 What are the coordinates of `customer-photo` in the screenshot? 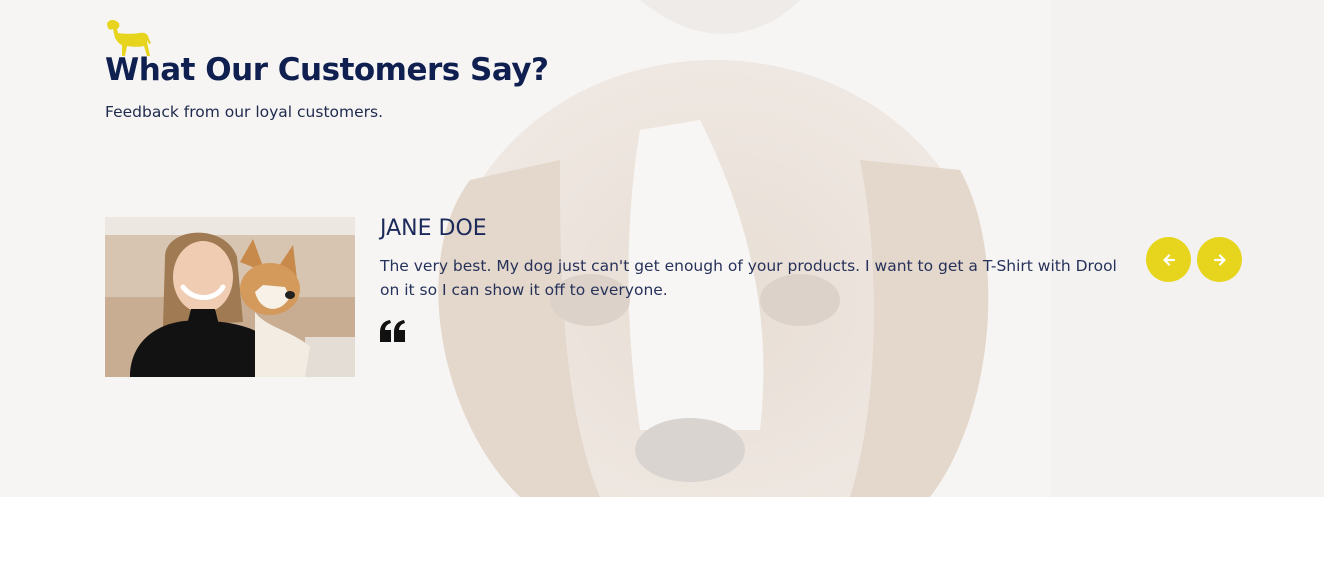 It's located at (230, 297).